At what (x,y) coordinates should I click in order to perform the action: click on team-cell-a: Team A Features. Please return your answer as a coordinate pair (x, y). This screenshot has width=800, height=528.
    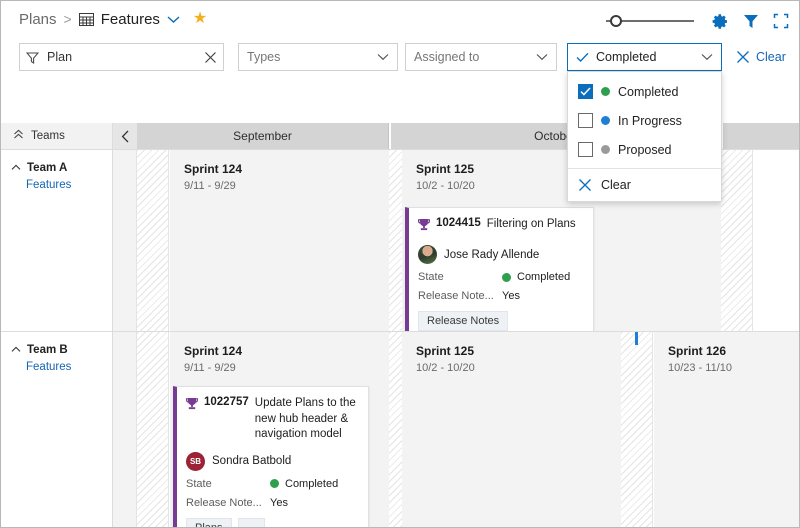
    Looking at the image, I should click on (57, 240).